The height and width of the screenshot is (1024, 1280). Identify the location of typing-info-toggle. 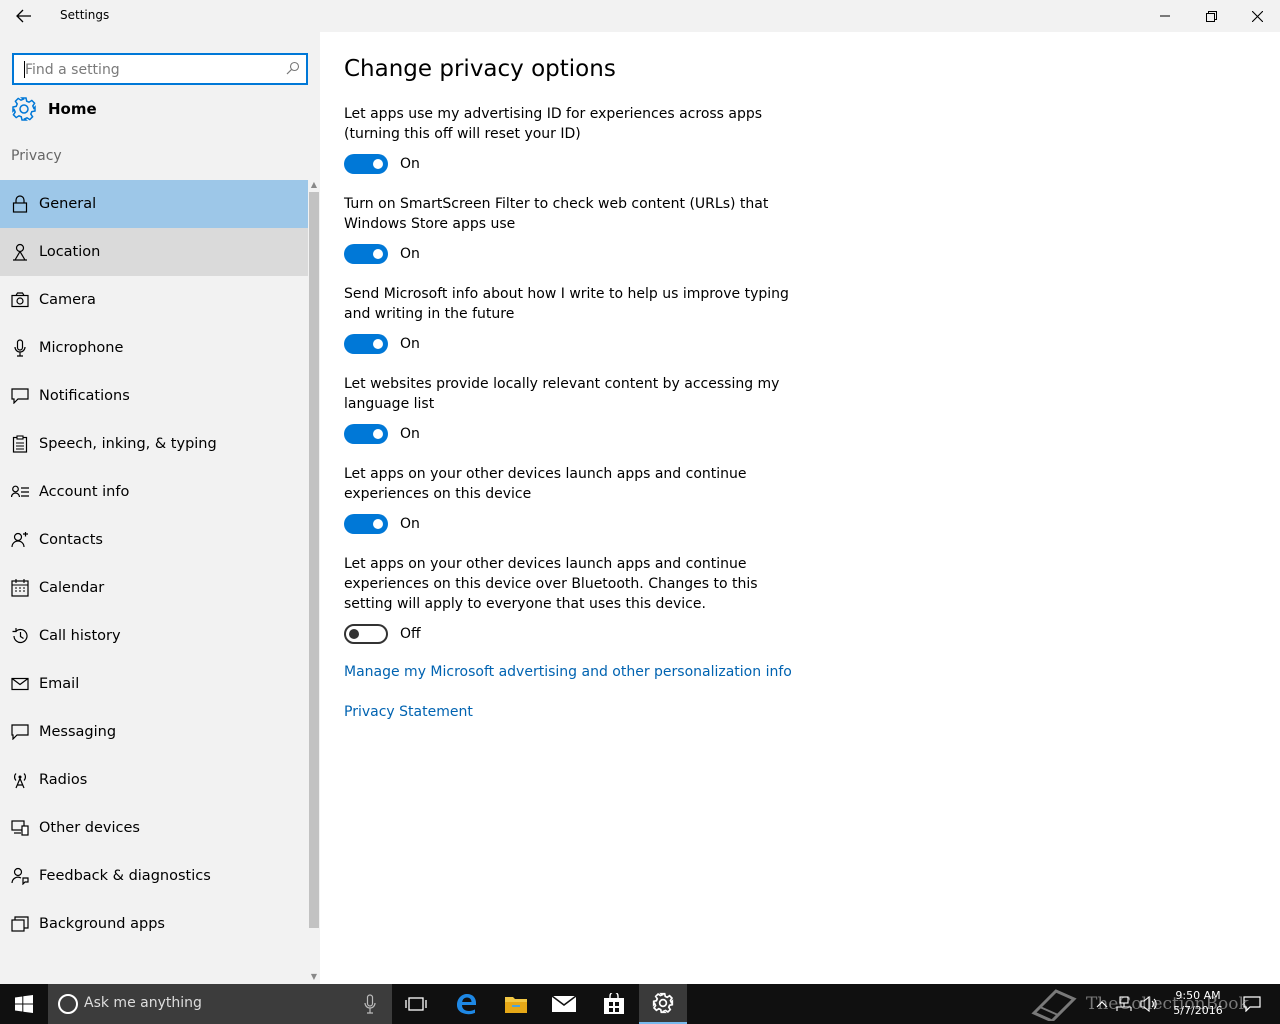
(366, 344).